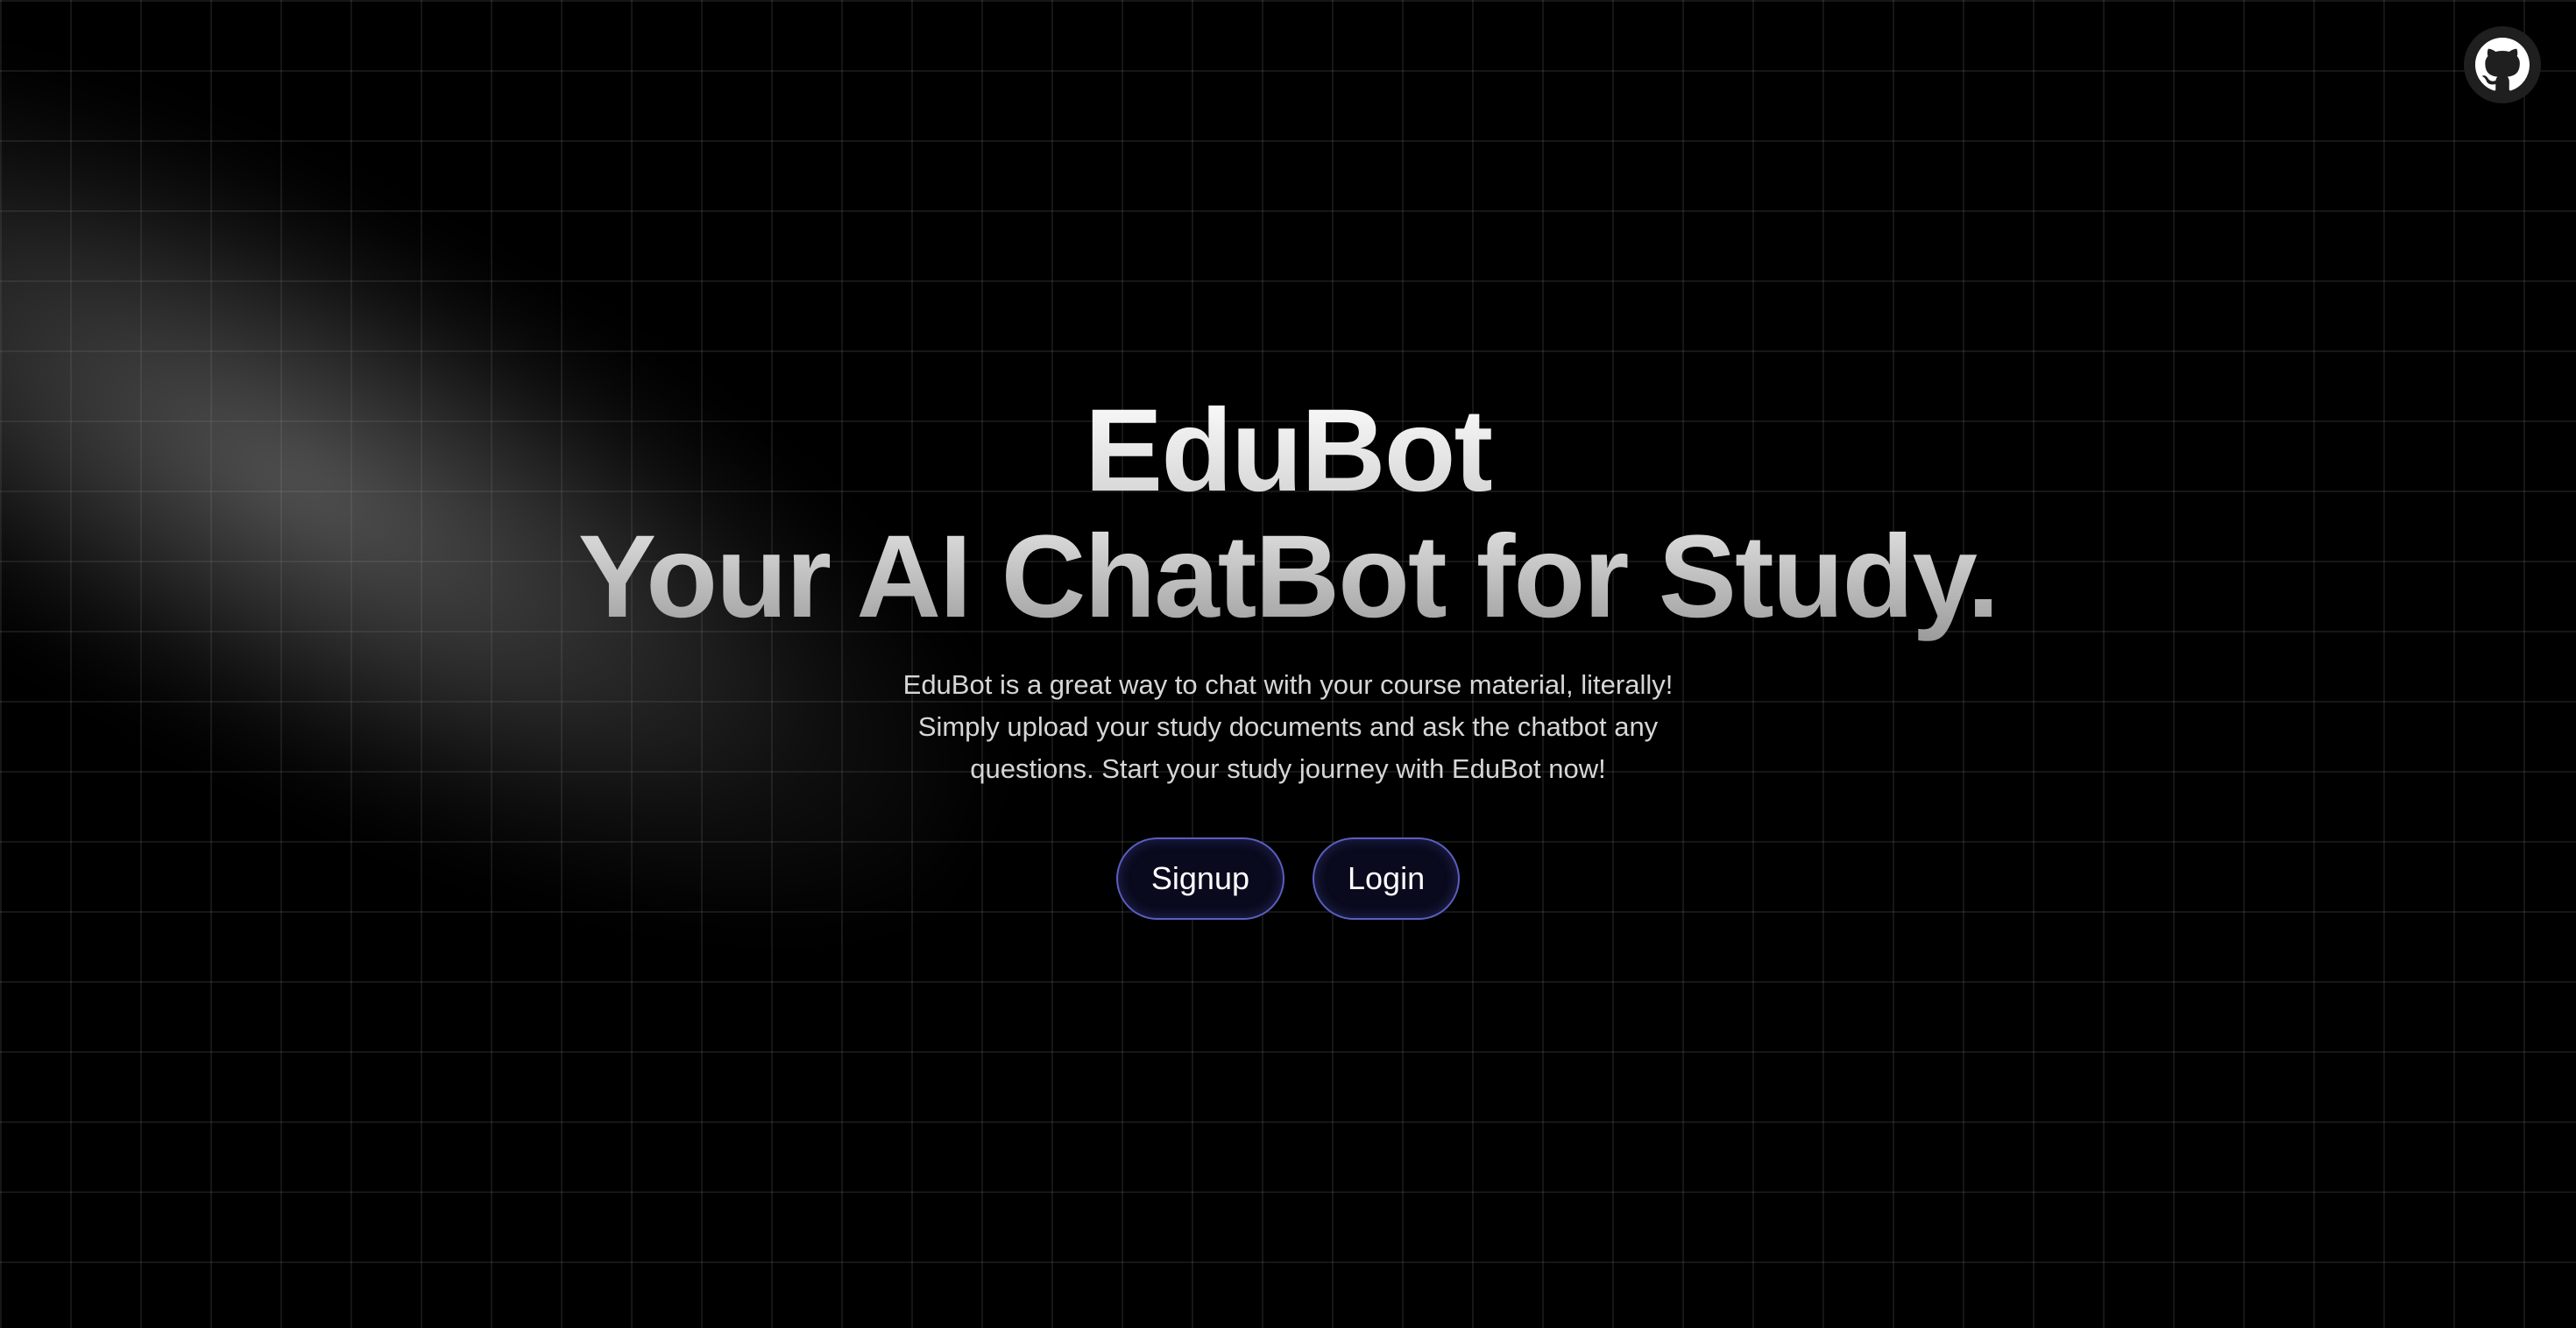  What do you see at coordinates (1199, 878) in the screenshot?
I see `signup-button: Signup` at bounding box center [1199, 878].